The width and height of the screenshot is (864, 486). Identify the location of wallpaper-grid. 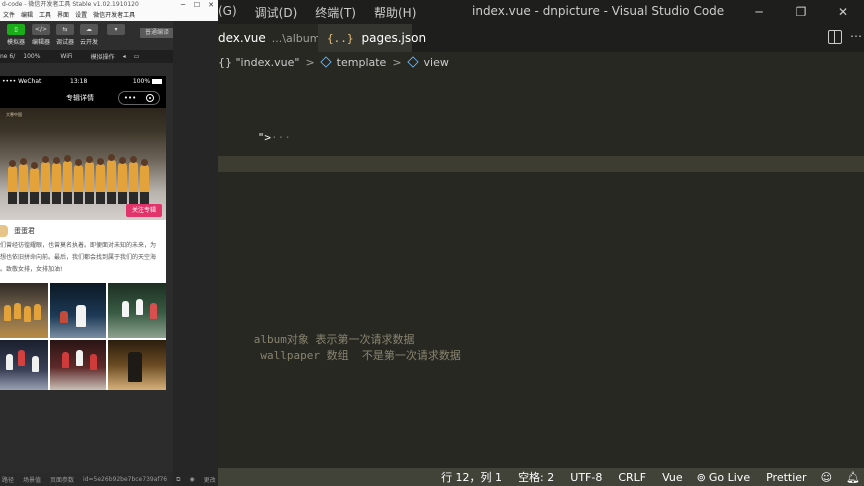
(83, 336).